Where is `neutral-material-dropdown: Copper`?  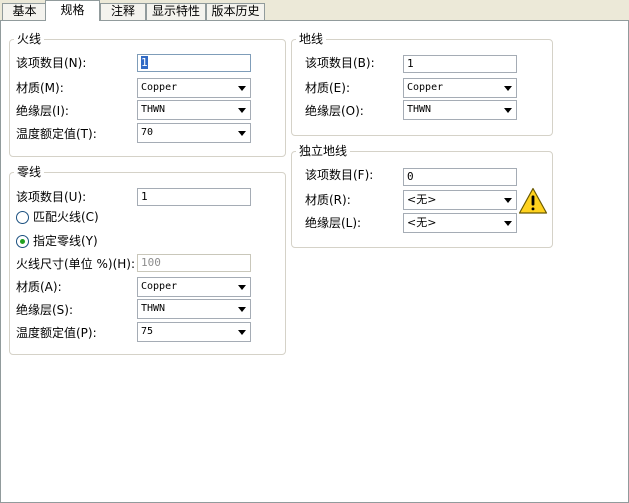
neutral-material-dropdown: Copper is located at coordinates (194, 287).